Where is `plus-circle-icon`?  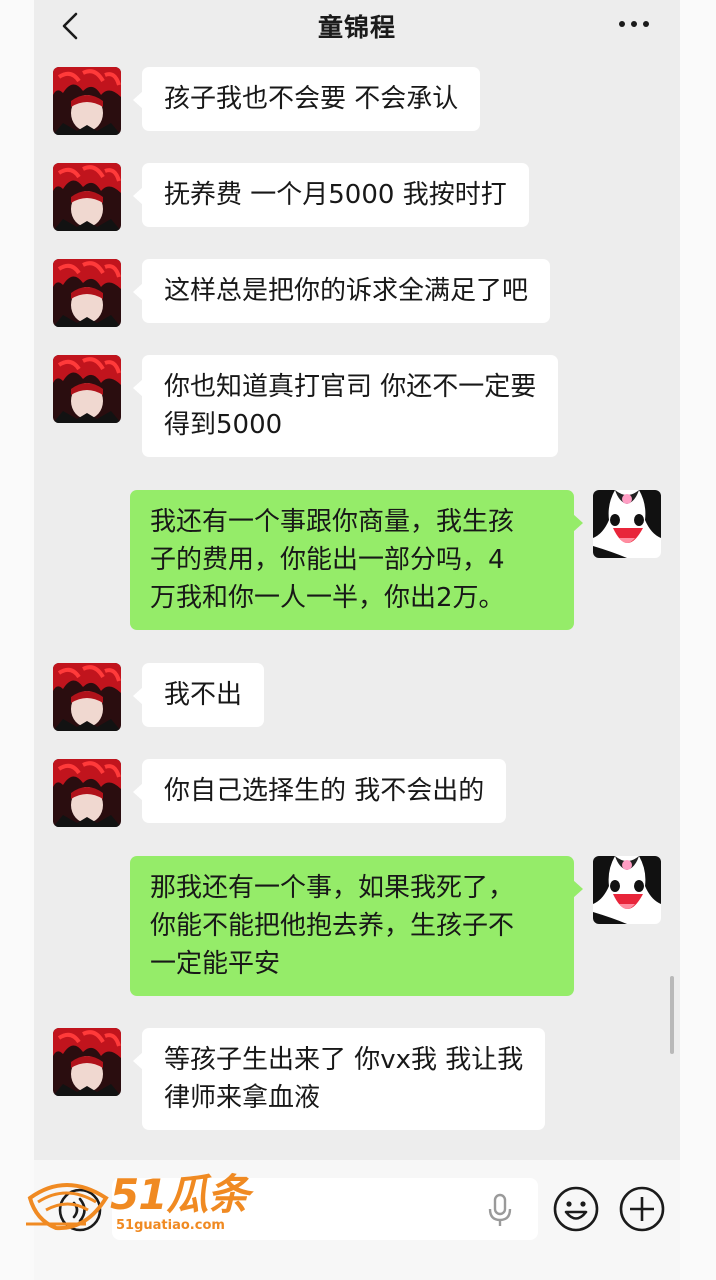 plus-circle-icon is located at coordinates (642, 1209).